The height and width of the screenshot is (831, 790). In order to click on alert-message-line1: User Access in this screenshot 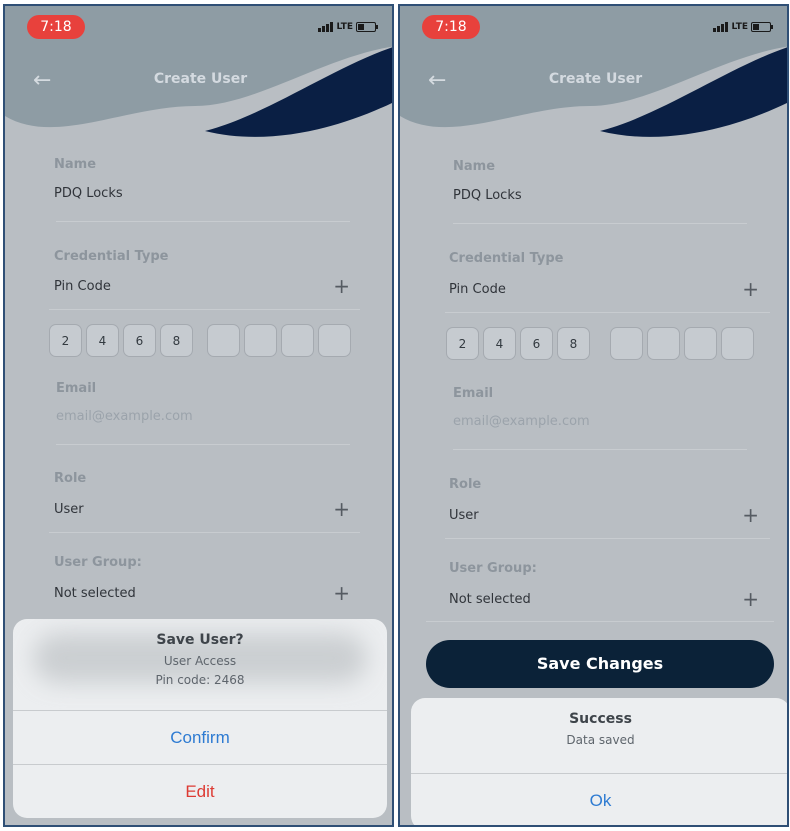, I will do `click(200, 661)`.